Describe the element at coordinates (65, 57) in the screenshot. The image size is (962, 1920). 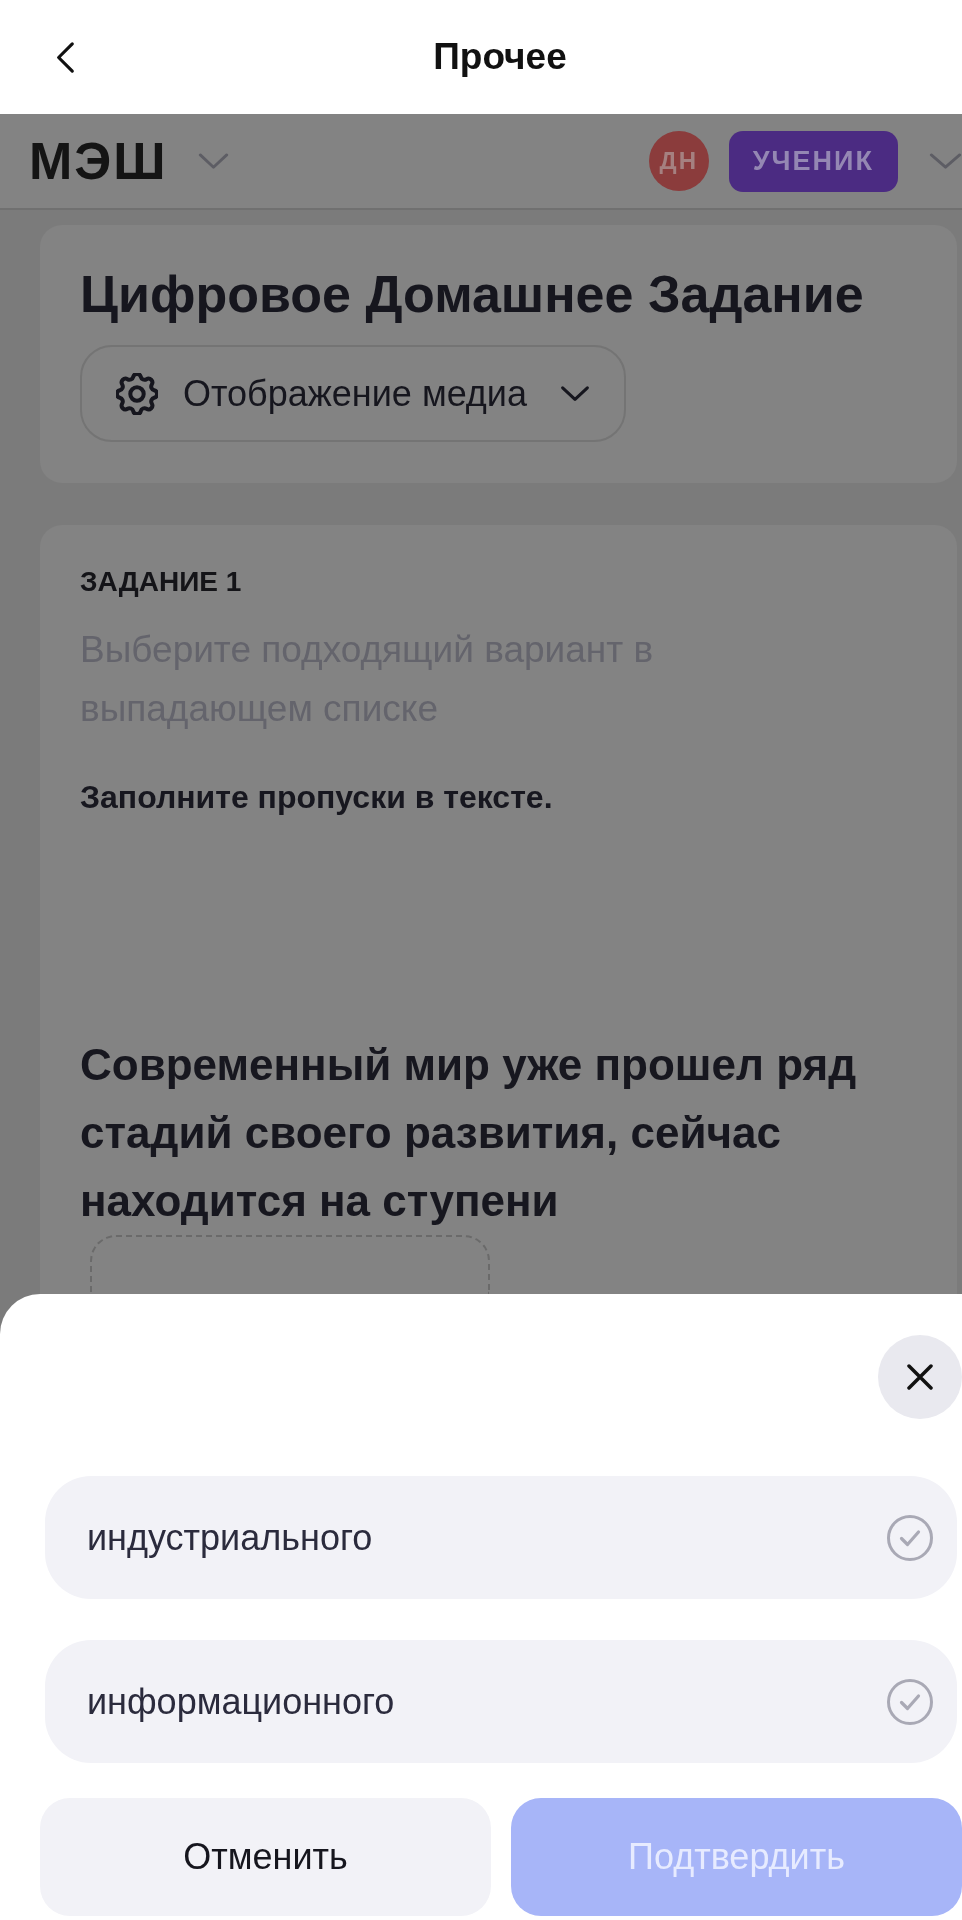
I see `chevron-left-icon` at that location.